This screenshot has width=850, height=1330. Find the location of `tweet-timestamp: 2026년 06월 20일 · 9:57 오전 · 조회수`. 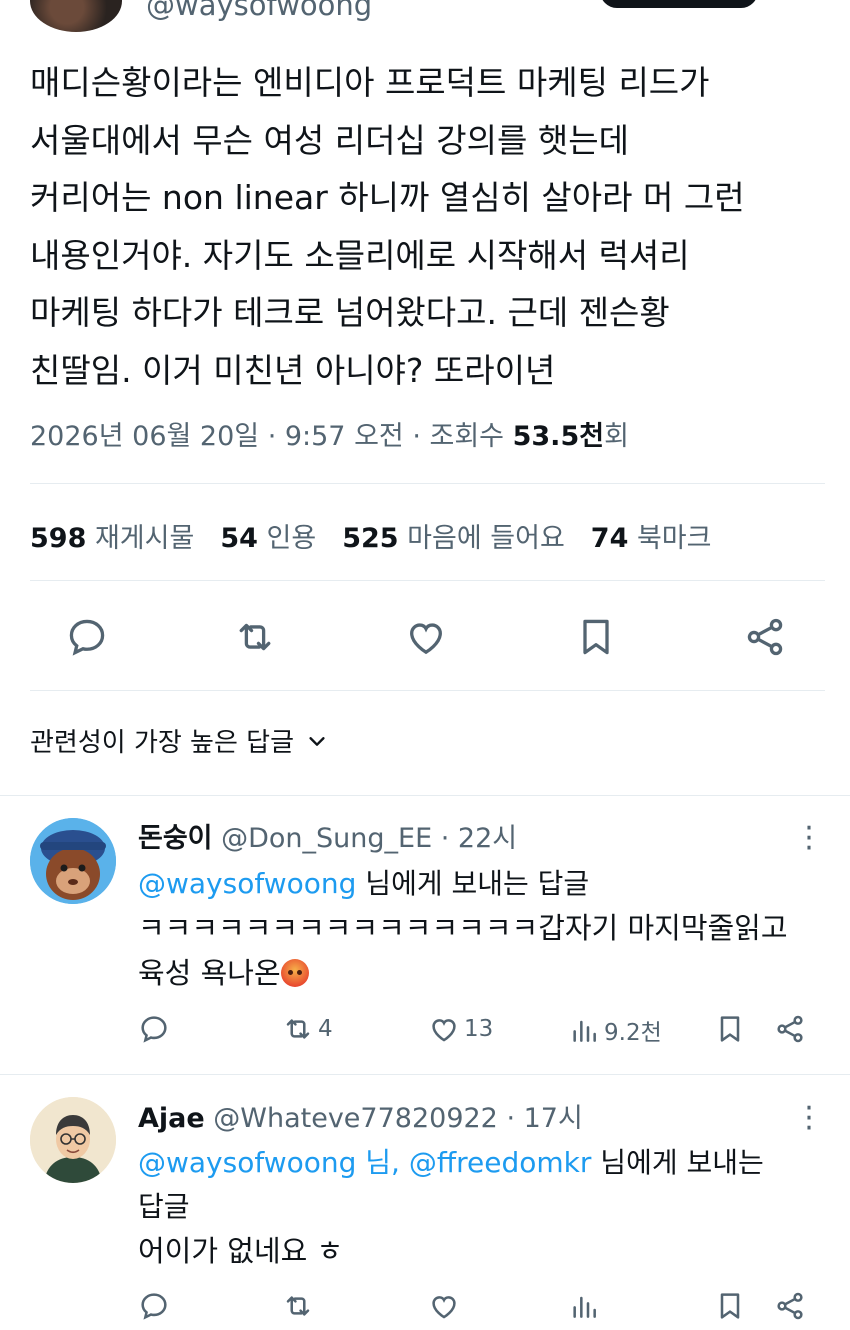

tweet-timestamp: 2026년 06월 20일 · 9:57 오전 · 조회수 is located at coordinates (271, 436).